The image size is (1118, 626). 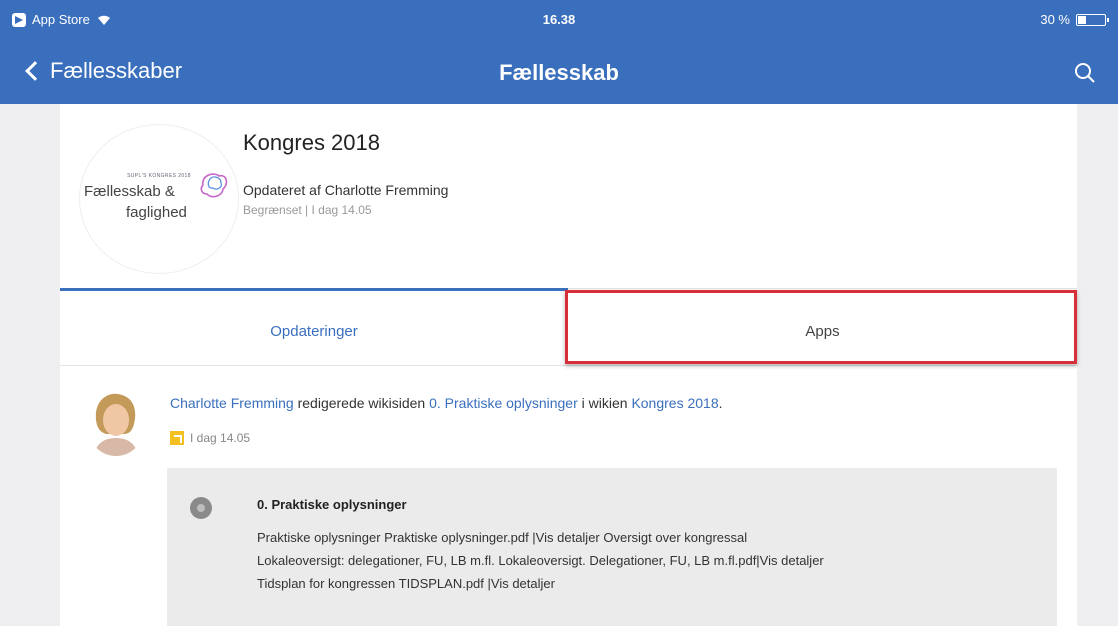 I want to click on tab-apps-label: Apps, so click(x=822, y=331).